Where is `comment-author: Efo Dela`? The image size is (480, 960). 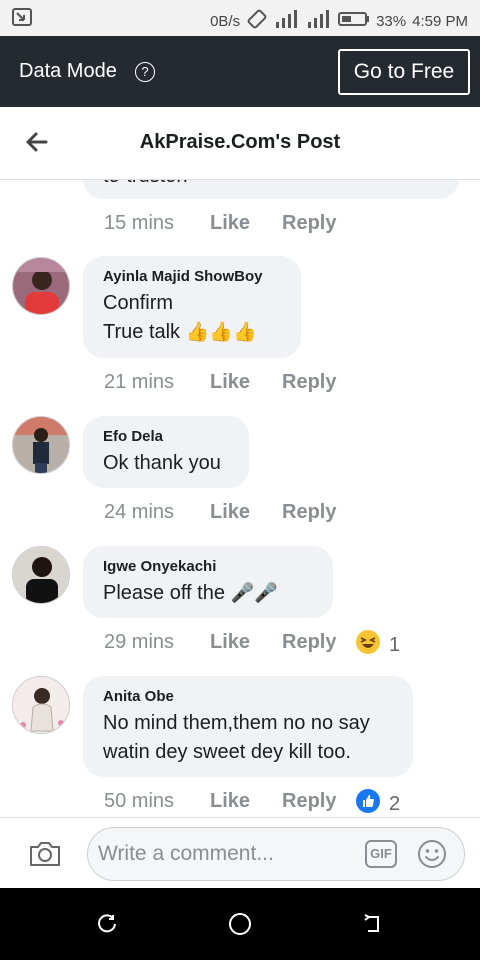 comment-author: Efo Dela is located at coordinates (167, 436).